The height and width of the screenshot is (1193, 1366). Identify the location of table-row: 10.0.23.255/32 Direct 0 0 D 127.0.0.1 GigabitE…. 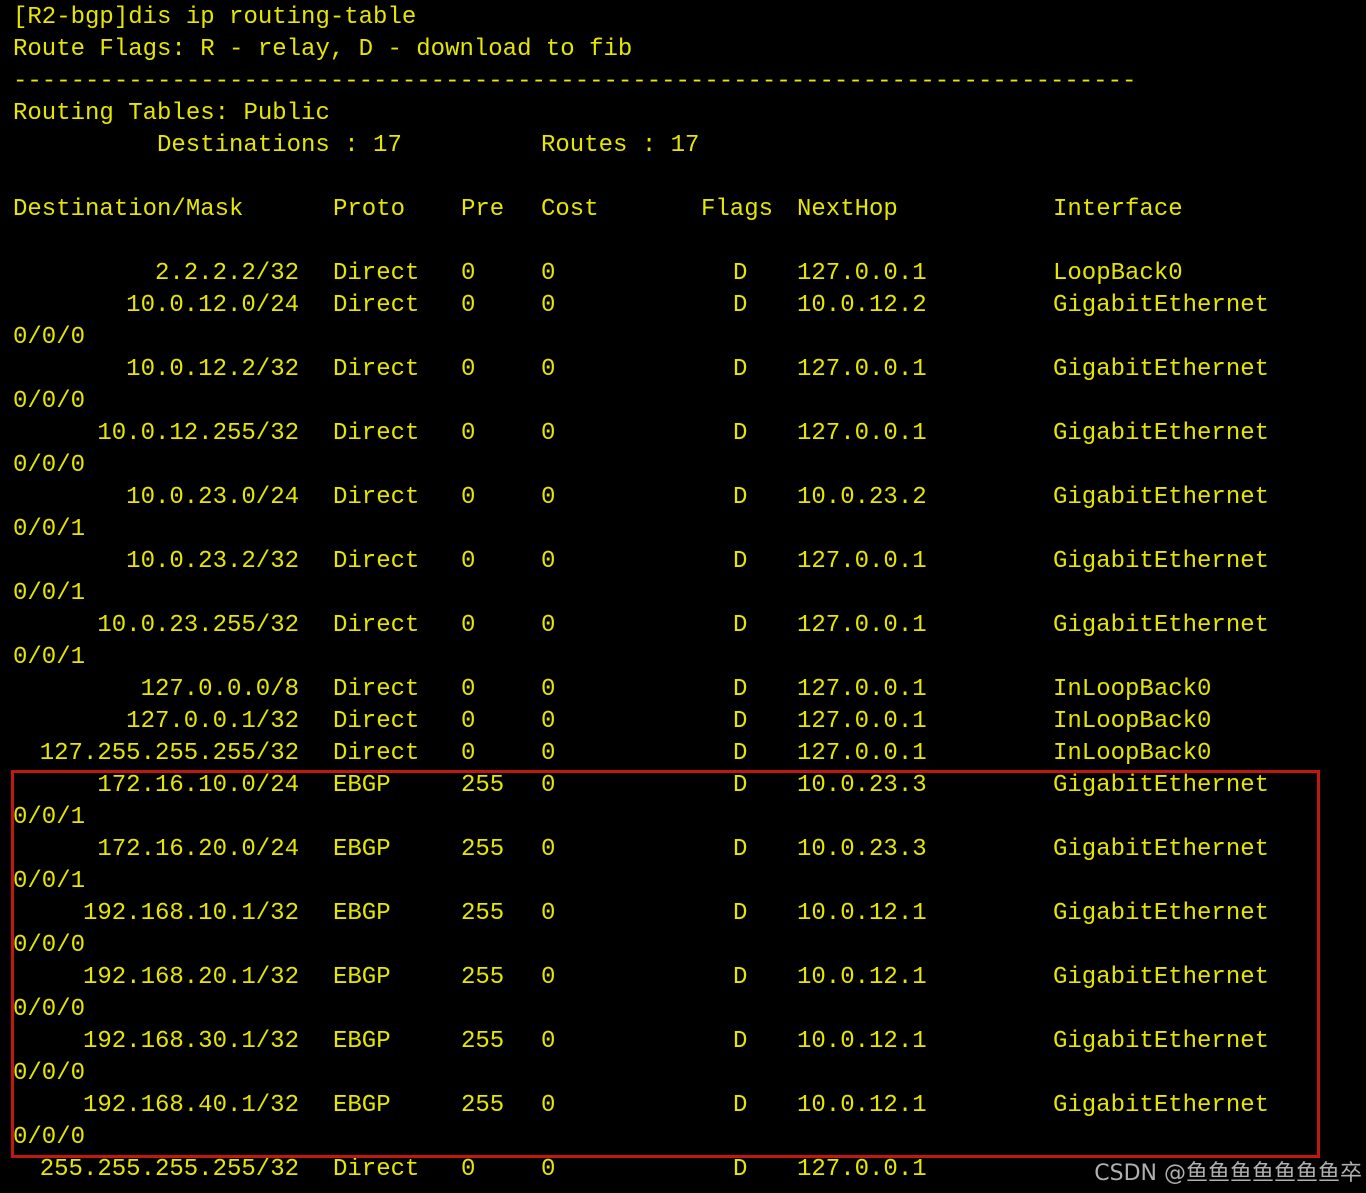
(683, 626).